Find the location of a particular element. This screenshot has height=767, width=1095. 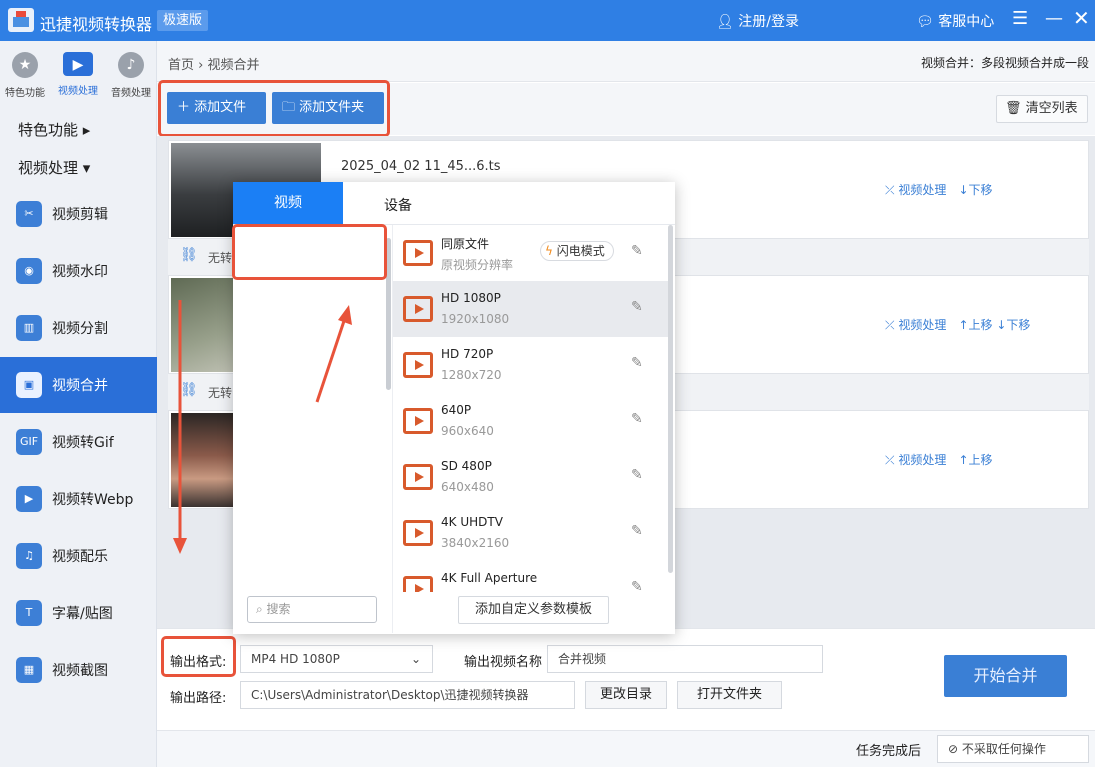

resolution-item: 4K UHDTV 3840x2160 ✎ is located at coordinates (531, 533).